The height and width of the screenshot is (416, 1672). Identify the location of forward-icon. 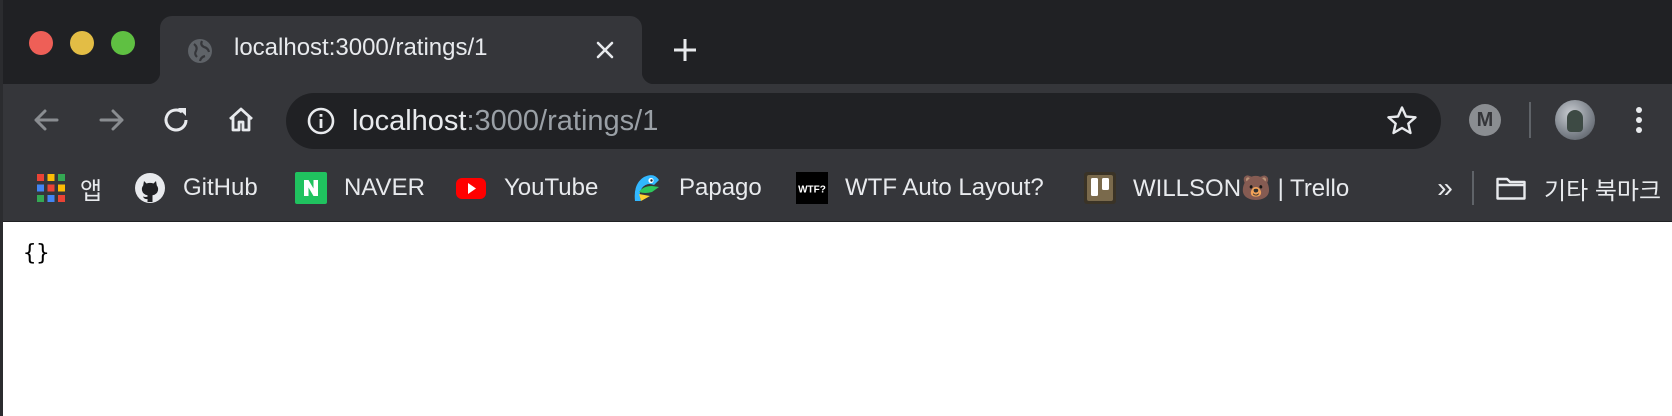
(112, 120).